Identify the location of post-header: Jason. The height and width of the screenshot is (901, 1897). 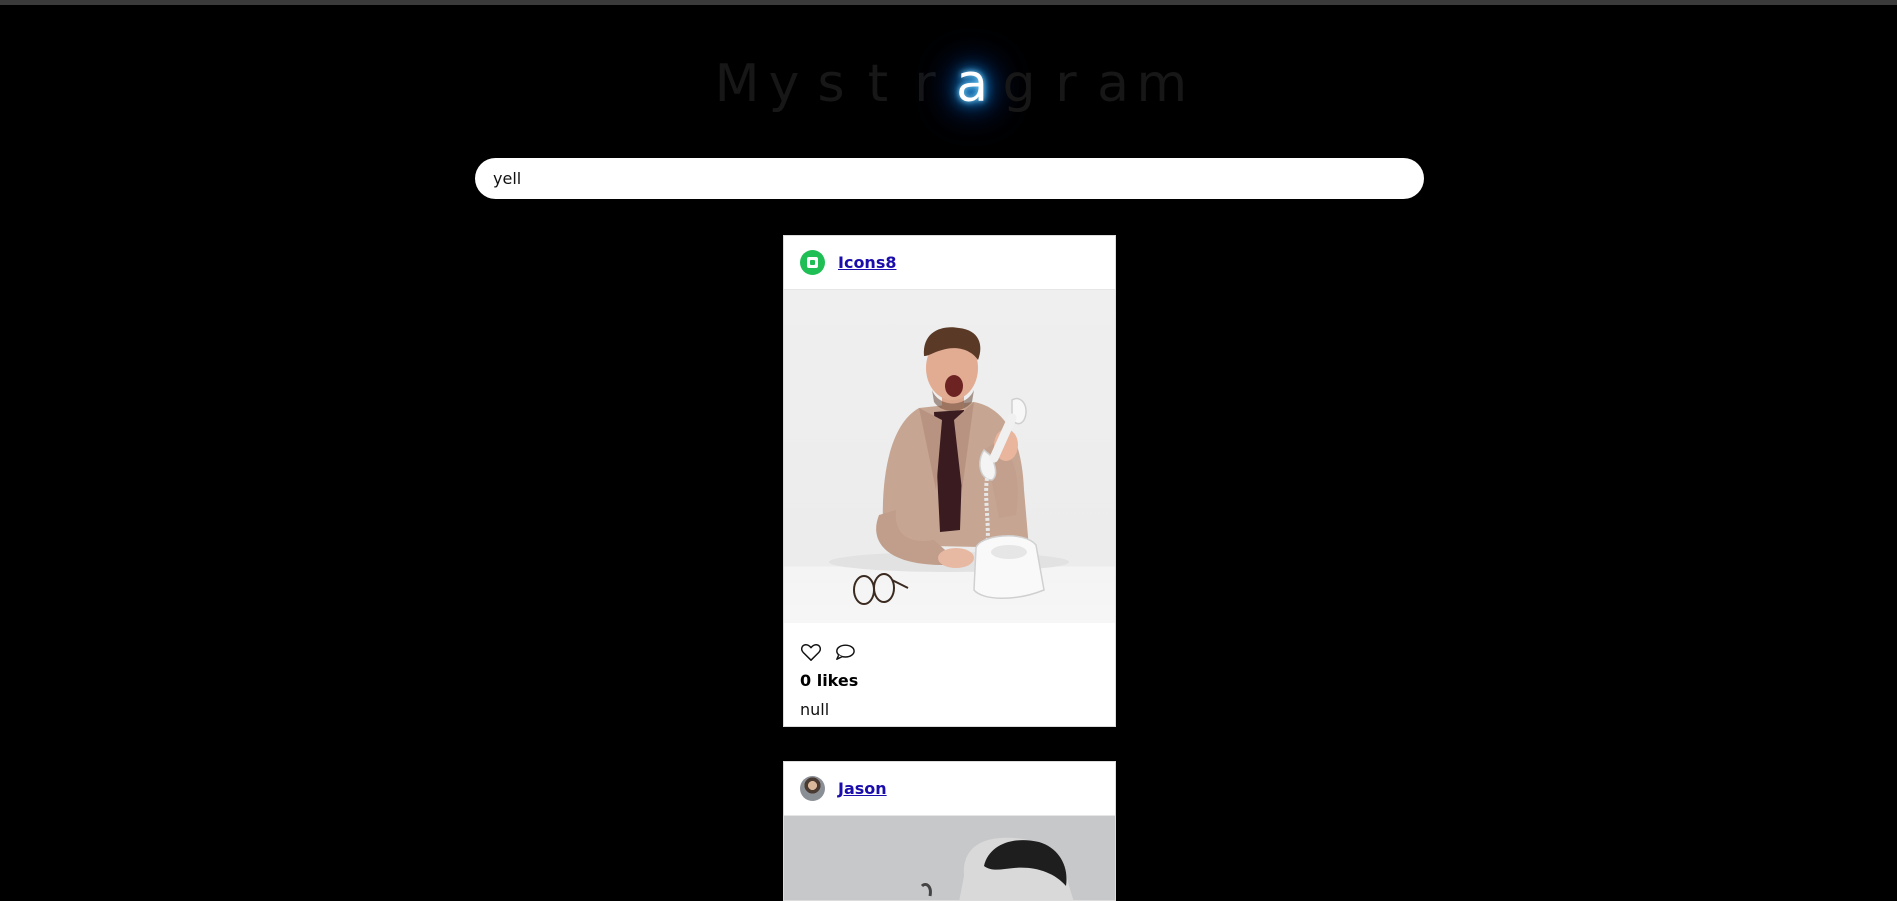
(949, 789).